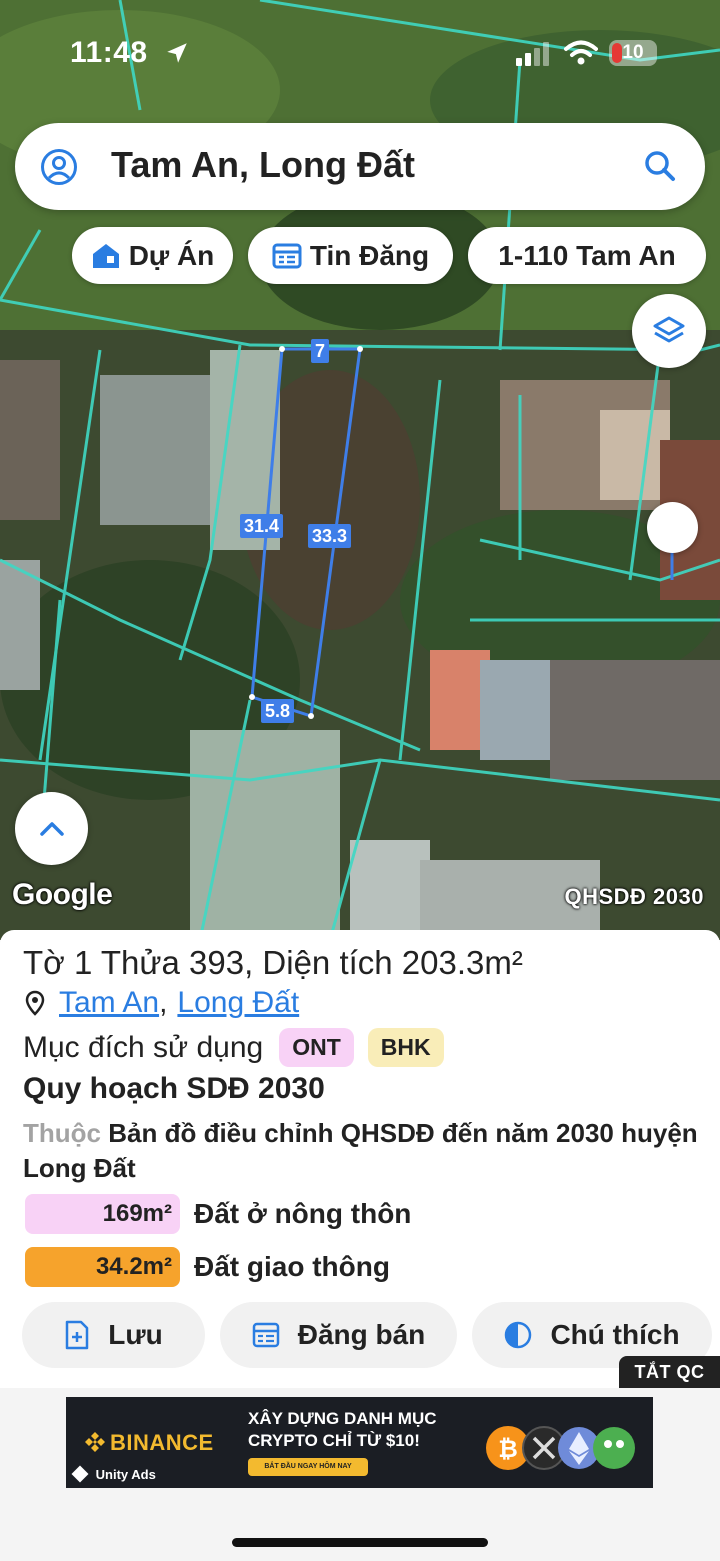 The height and width of the screenshot is (1561, 720). I want to click on purpose-label: Mục đích sử dụng, so click(143, 1047).